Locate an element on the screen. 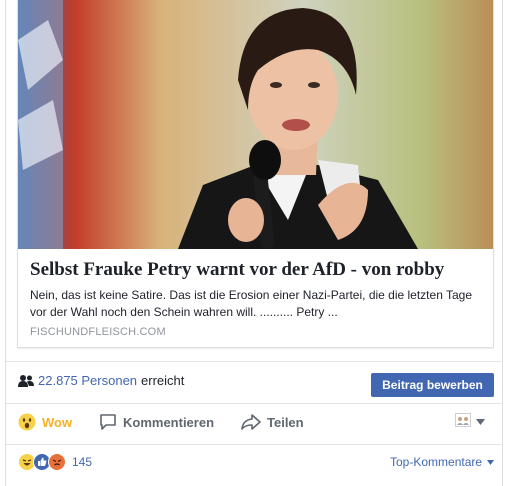 The width and height of the screenshot is (508, 486). angry-icon is located at coordinates (57, 462).